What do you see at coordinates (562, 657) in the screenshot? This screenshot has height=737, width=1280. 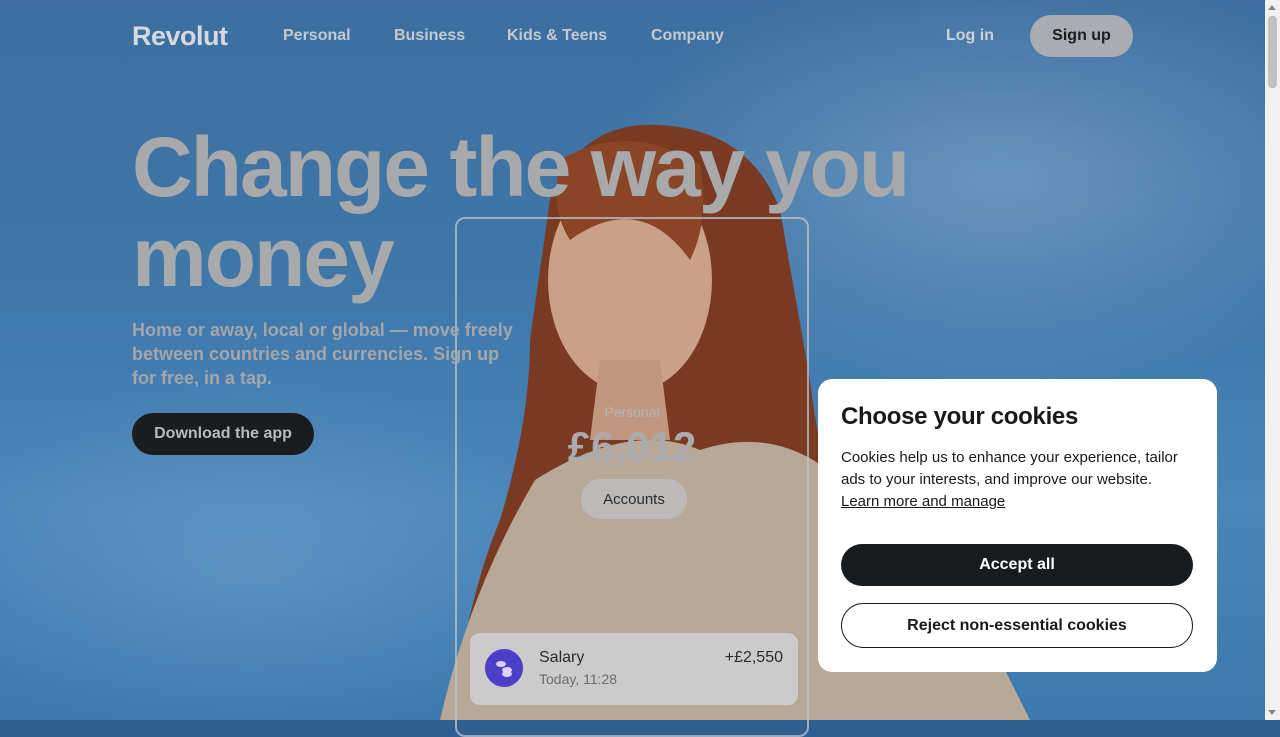 I see `transaction-title: Salary` at bounding box center [562, 657].